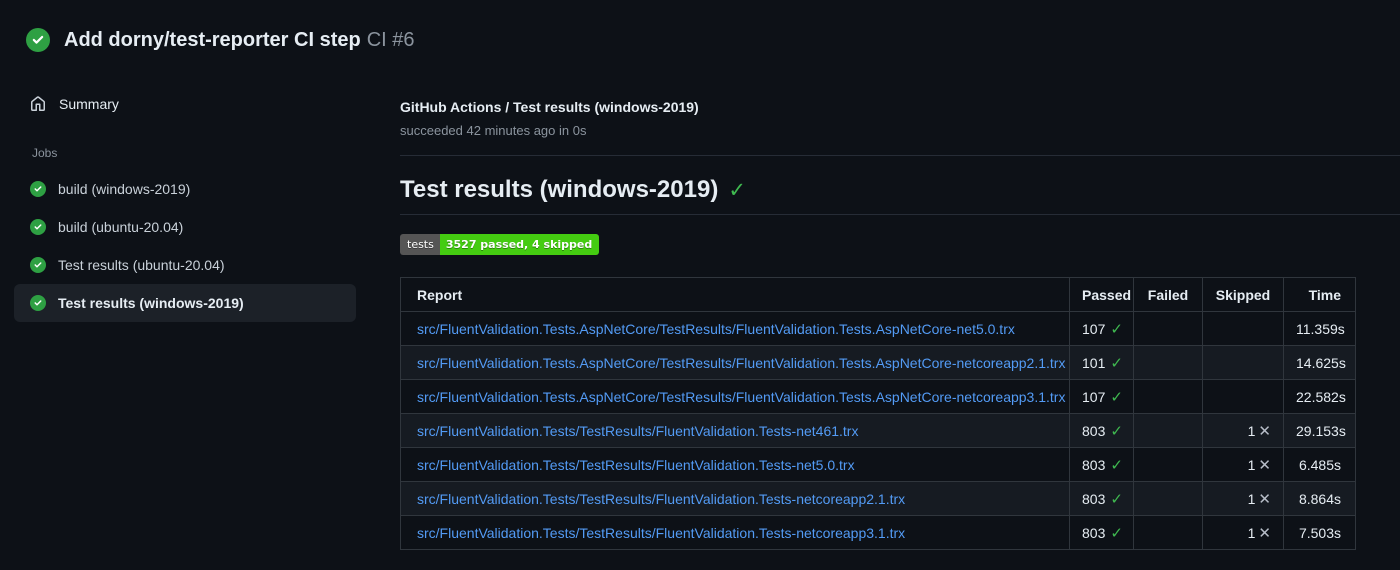  I want to click on run-title: Add dorny/test-reporter CI step, so click(212, 40).